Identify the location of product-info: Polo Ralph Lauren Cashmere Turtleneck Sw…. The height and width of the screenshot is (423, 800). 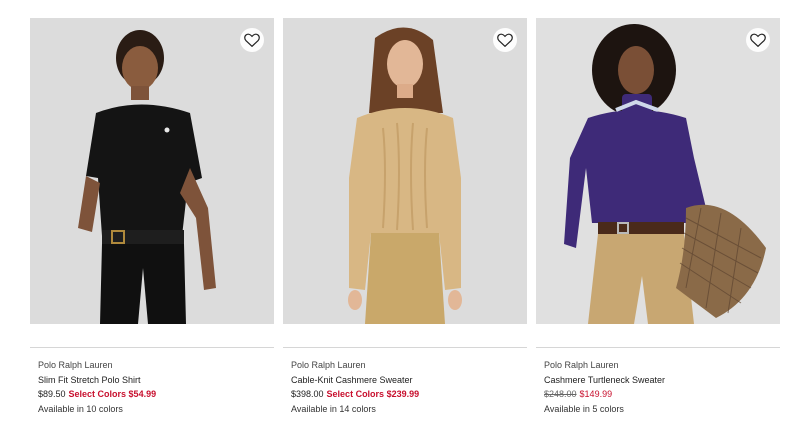
(662, 387).